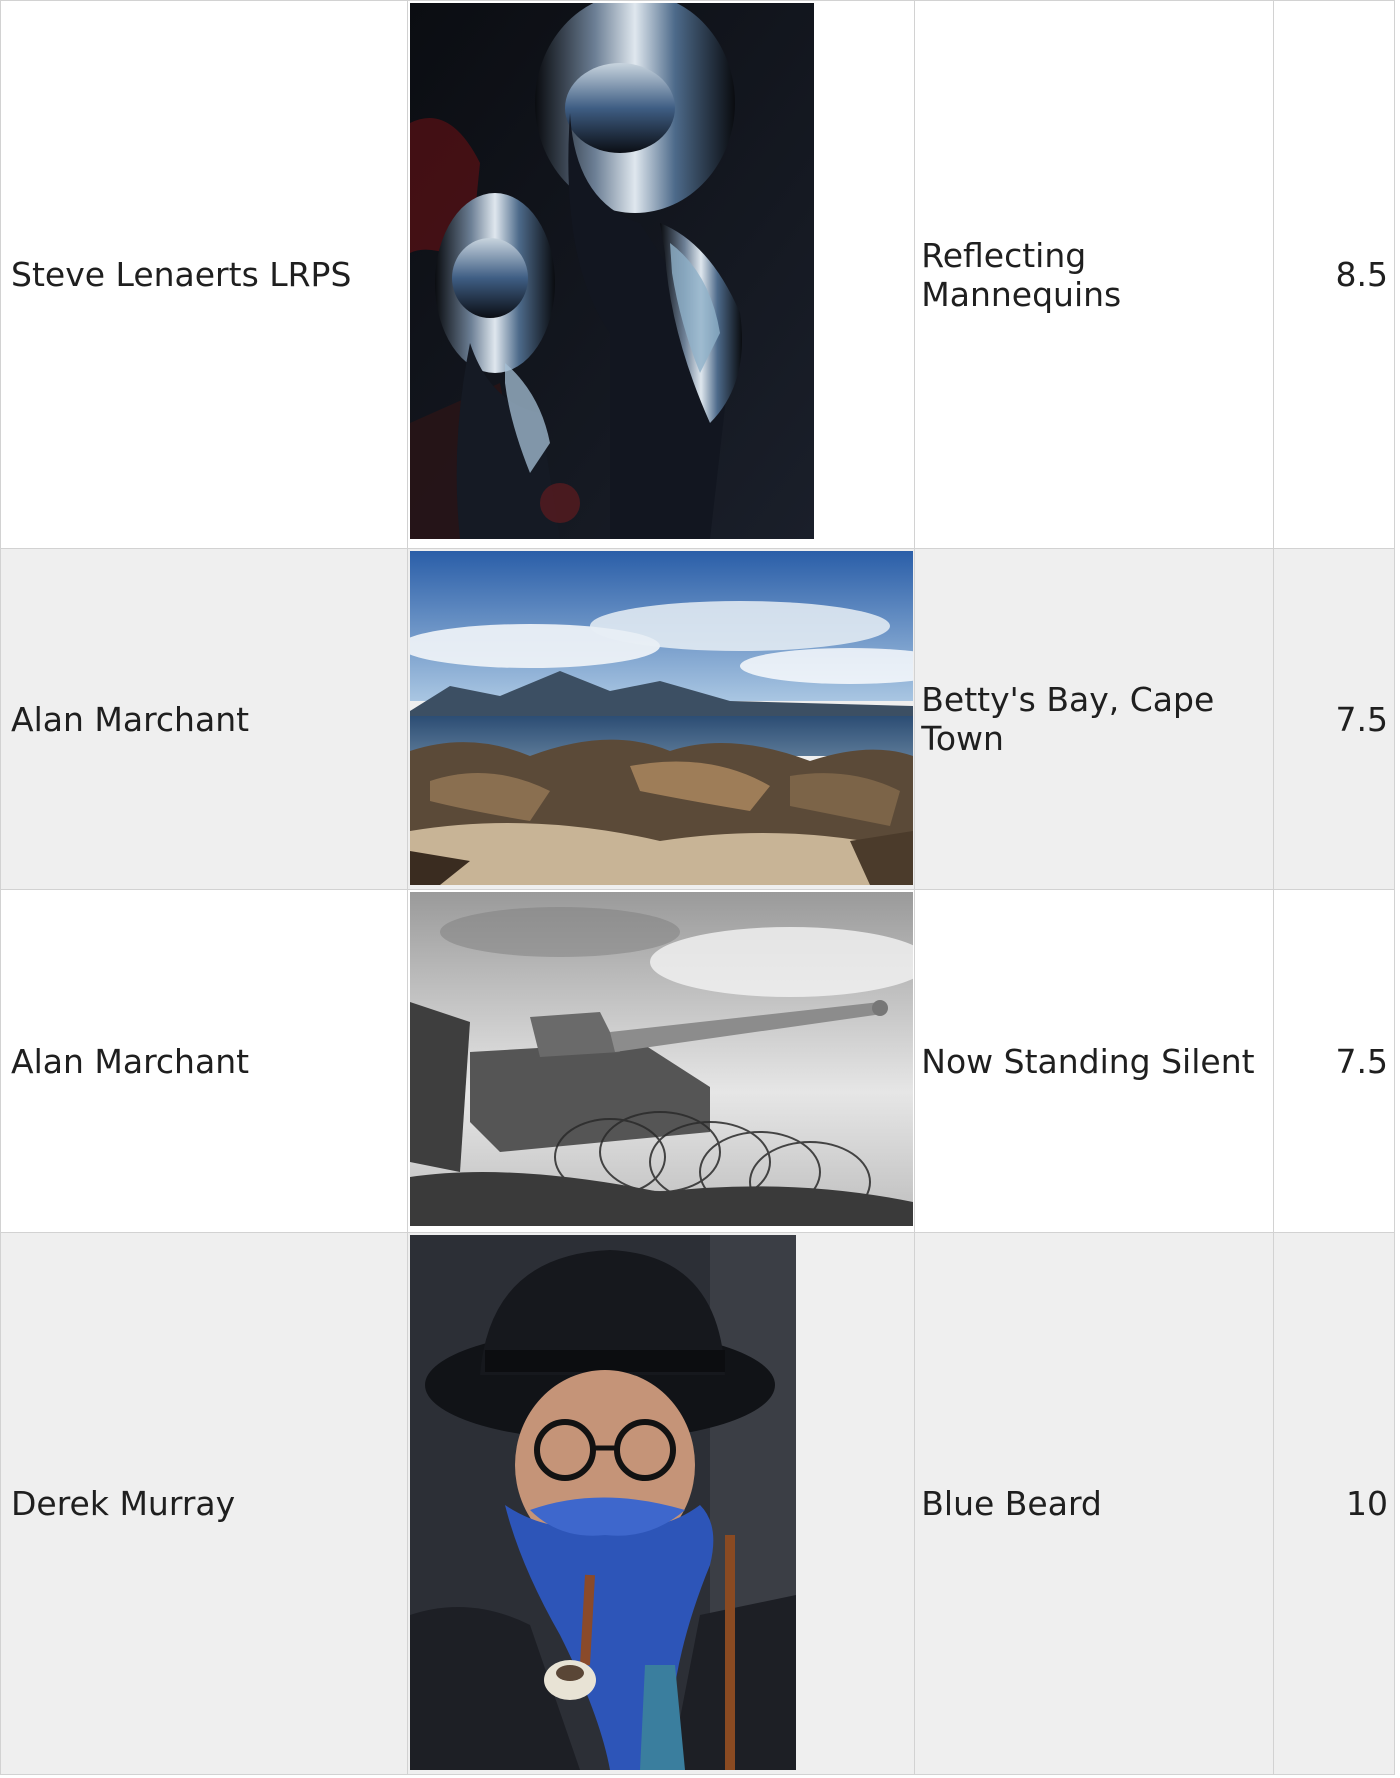  Describe the element at coordinates (204, 274) in the screenshot. I see `author-name: Steve Lenaerts LRPS` at that location.